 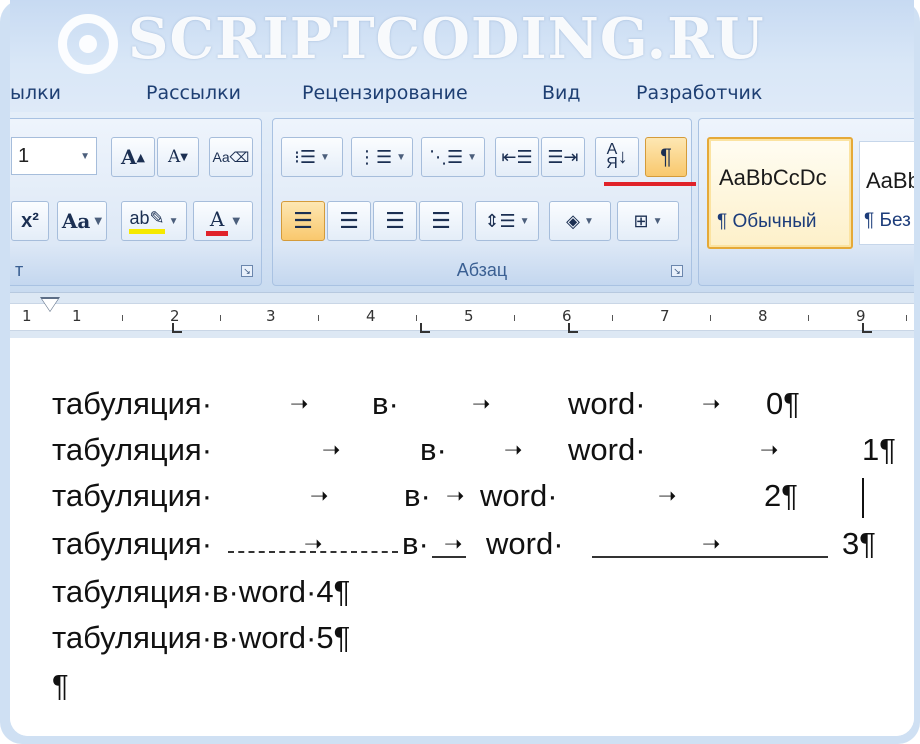 What do you see at coordinates (773, 177) in the screenshot?
I see `style-normal-sample: AaBbCcDc` at bounding box center [773, 177].